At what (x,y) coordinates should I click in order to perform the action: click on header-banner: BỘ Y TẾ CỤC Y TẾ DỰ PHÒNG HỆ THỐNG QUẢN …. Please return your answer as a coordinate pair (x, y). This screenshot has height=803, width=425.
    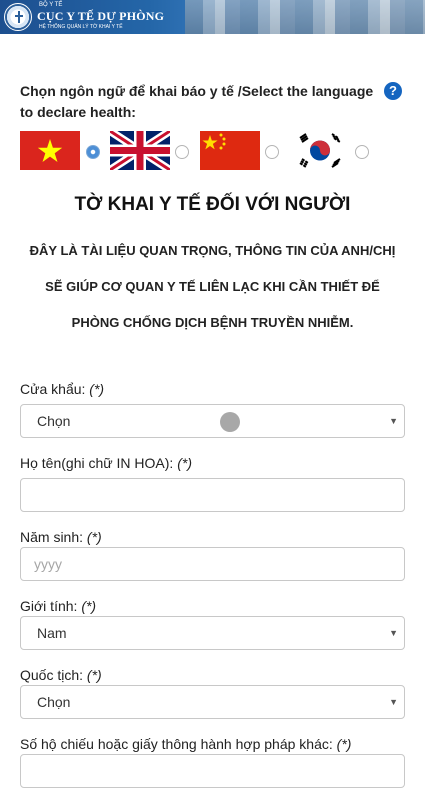
    Looking at the image, I should click on (212, 17).